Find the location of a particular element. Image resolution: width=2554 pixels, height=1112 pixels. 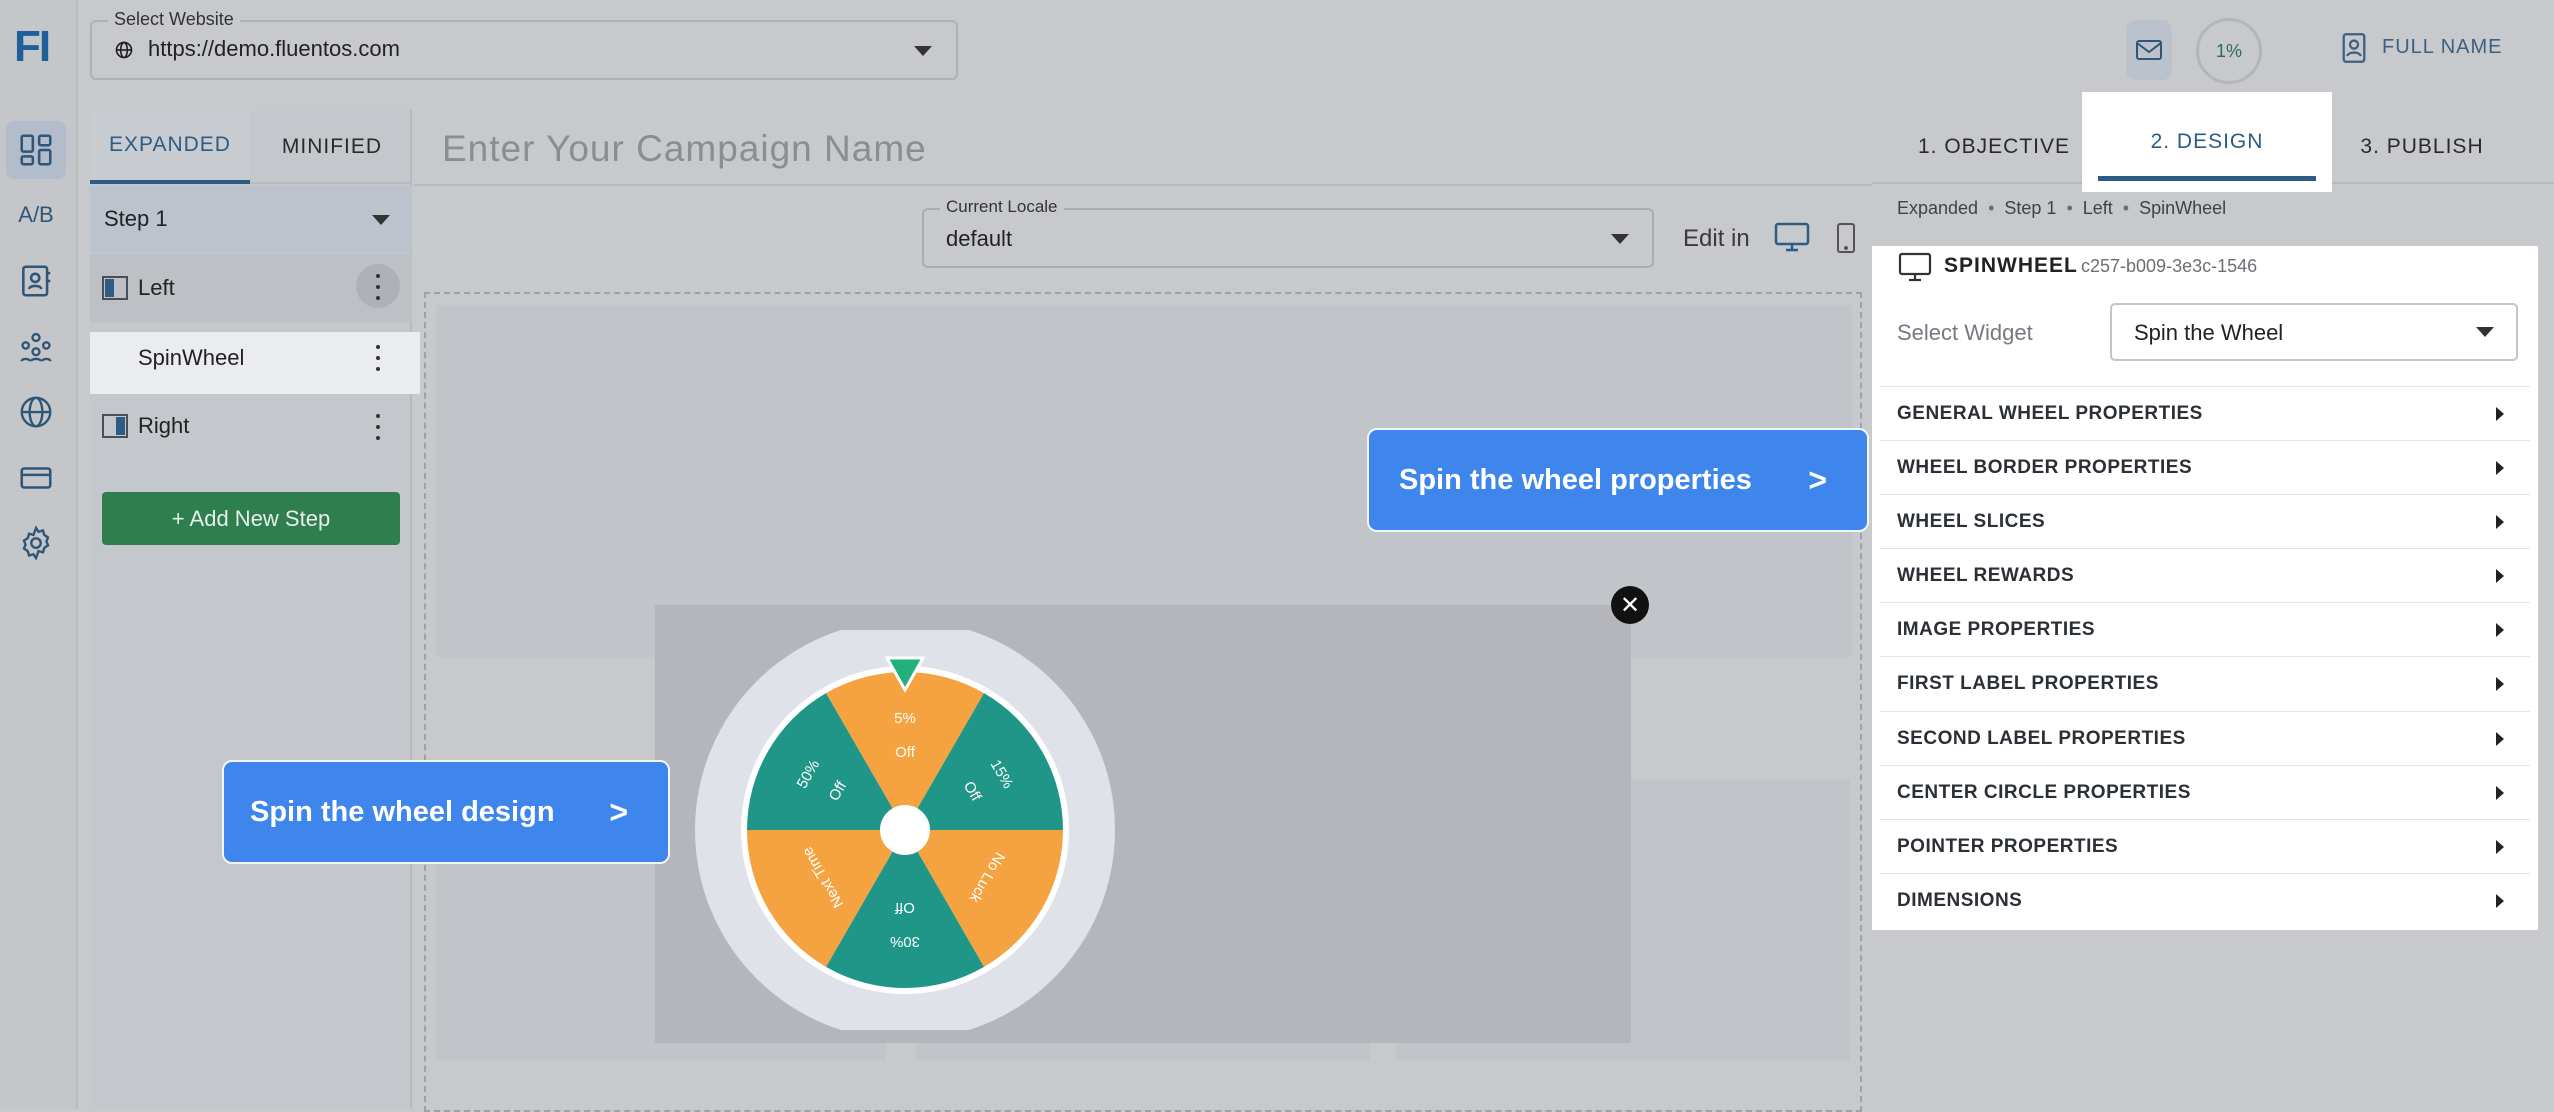

spin-wheel: 5%Off15%OffNo Luck30%OffNext Time50% Off is located at coordinates (905, 830).